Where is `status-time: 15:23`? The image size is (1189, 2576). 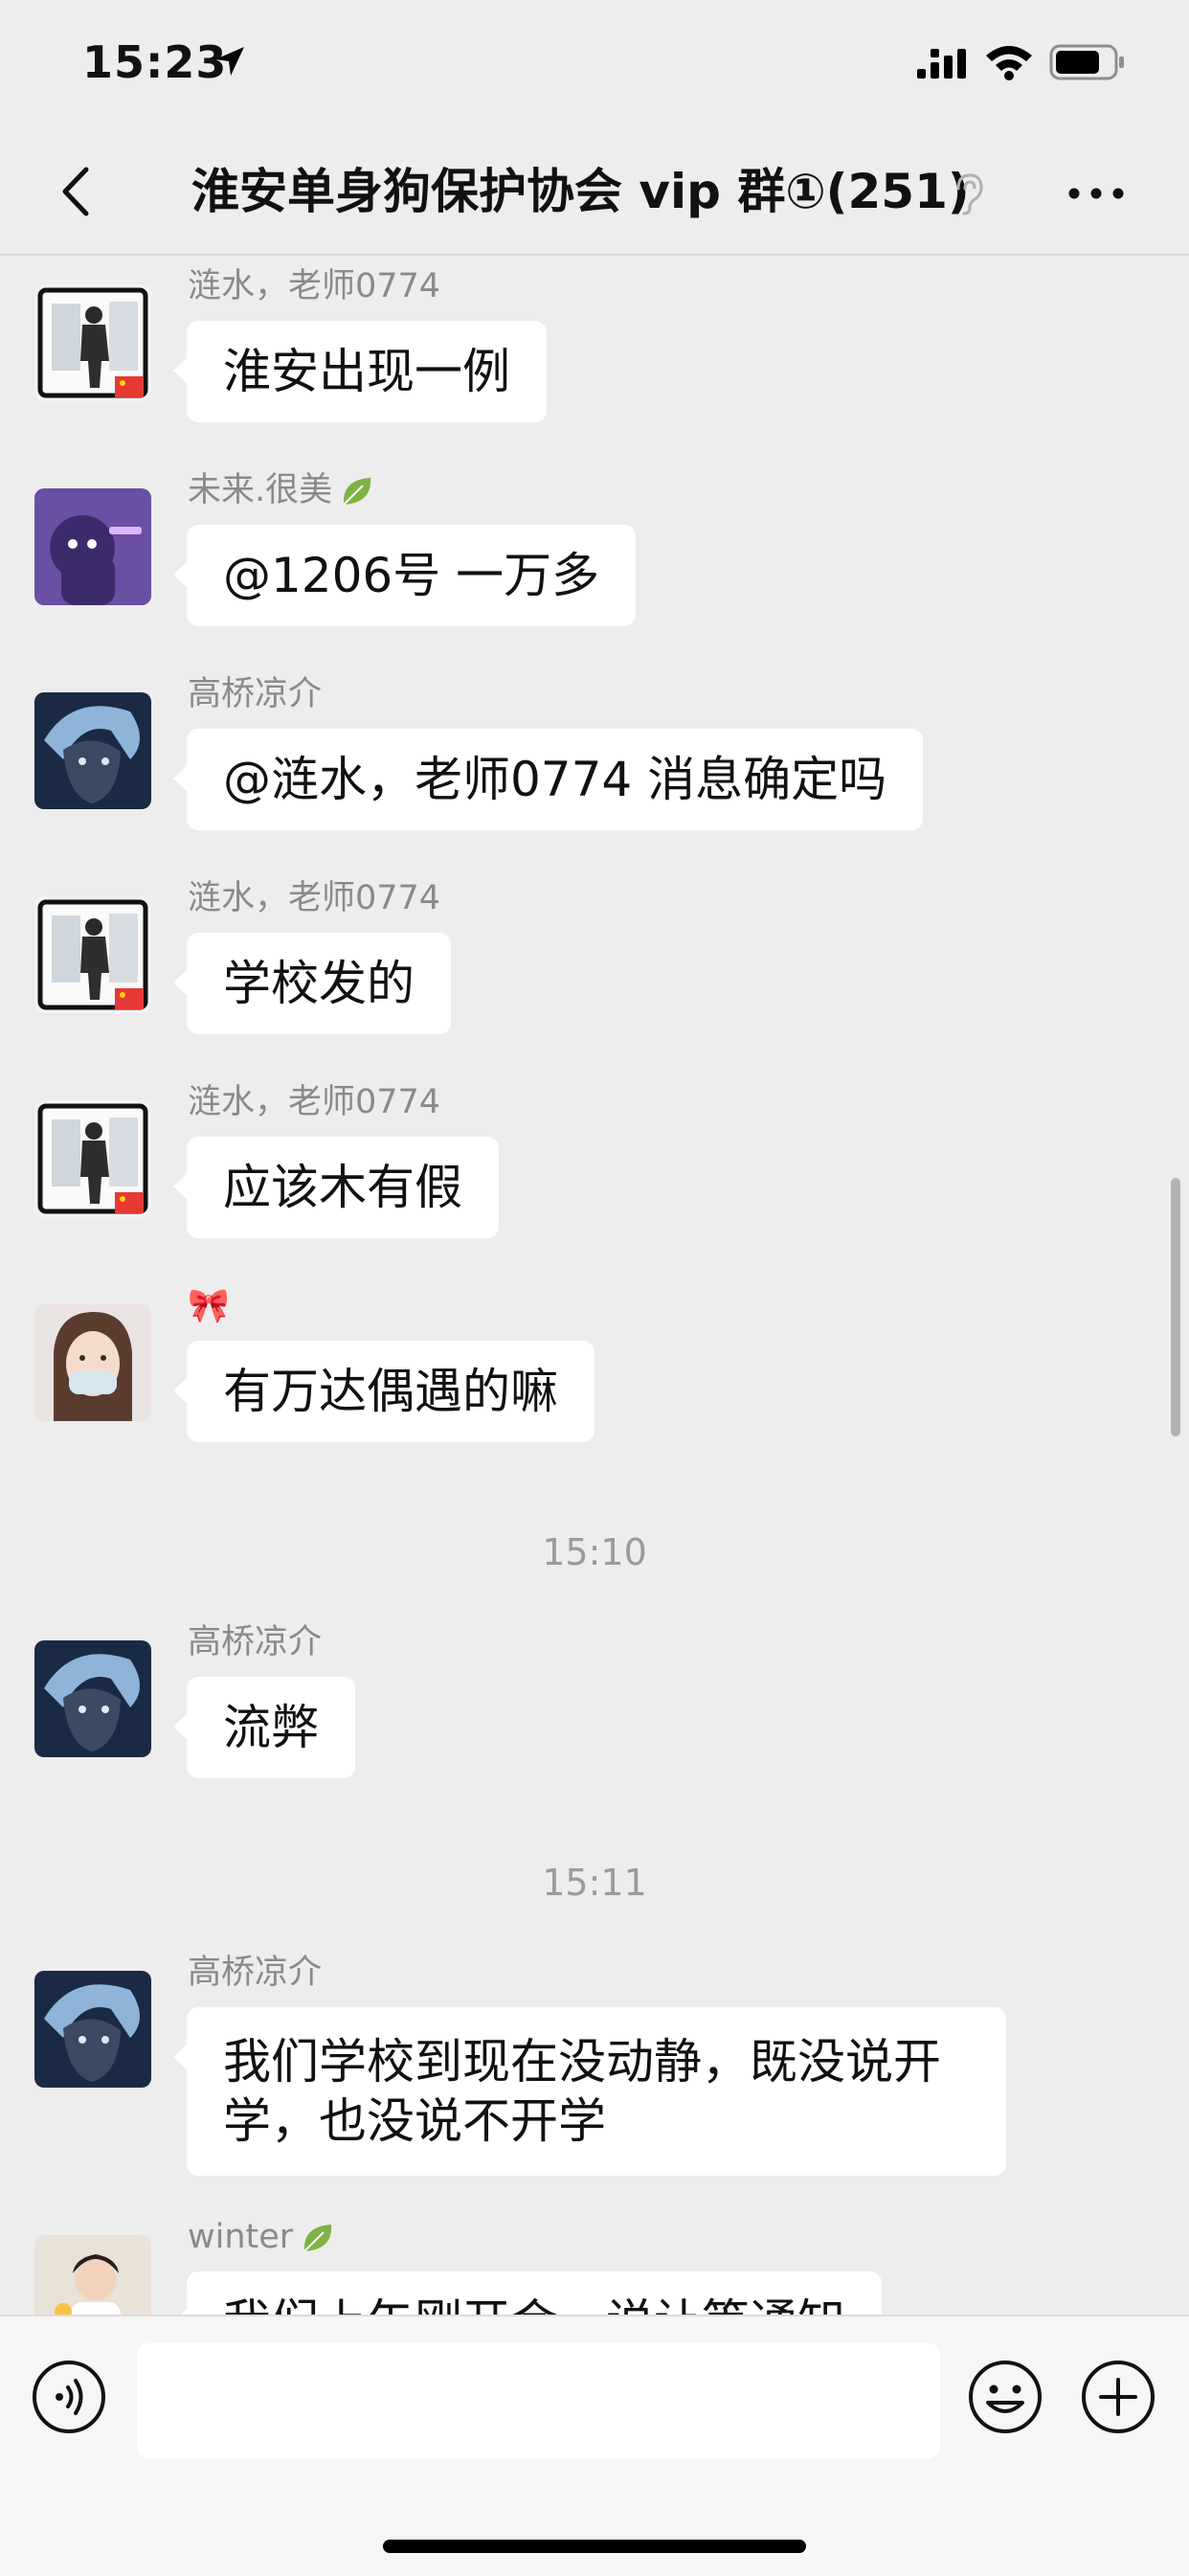 status-time: 15:23 is located at coordinates (155, 62).